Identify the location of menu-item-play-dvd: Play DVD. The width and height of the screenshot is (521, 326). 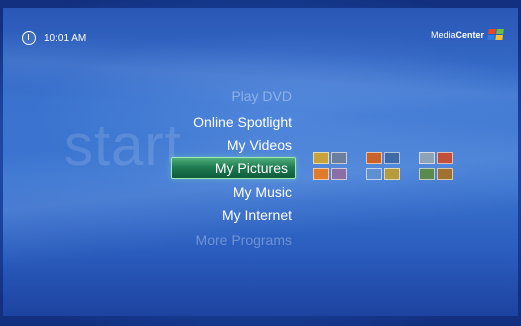
(261, 96).